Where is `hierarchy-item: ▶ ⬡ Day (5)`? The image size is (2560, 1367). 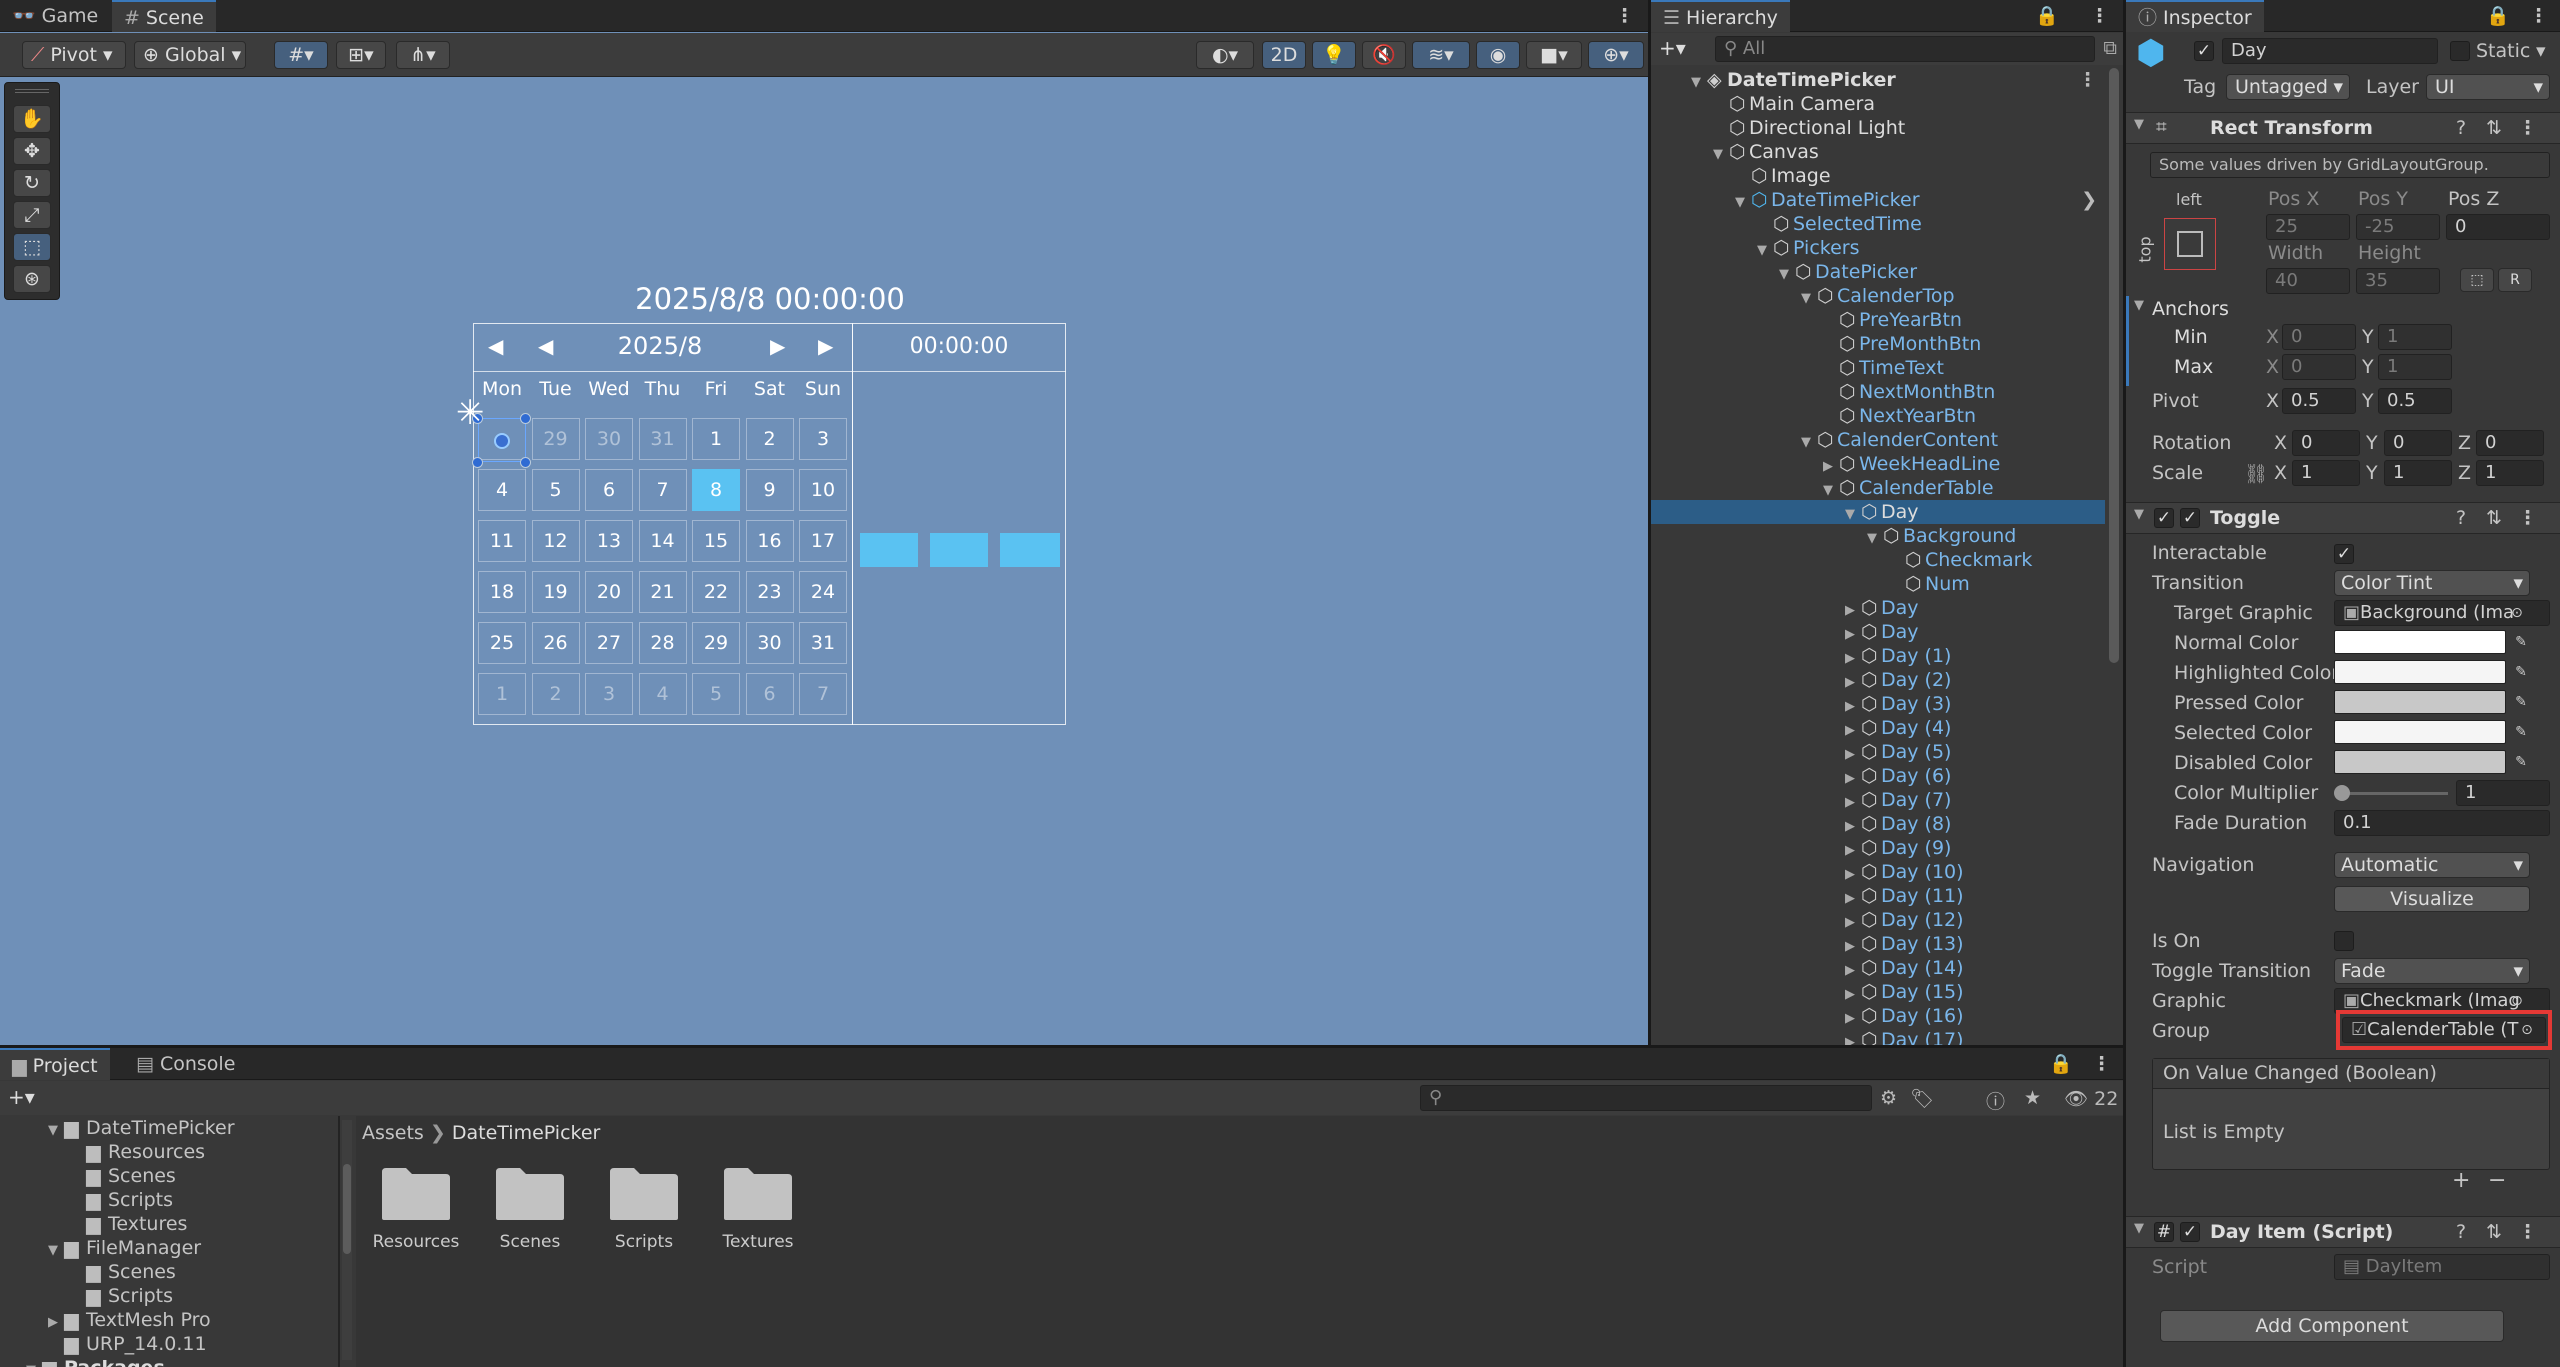 hierarchy-item: ▶ ⬡ Day (5) is located at coordinates (1878, 752).